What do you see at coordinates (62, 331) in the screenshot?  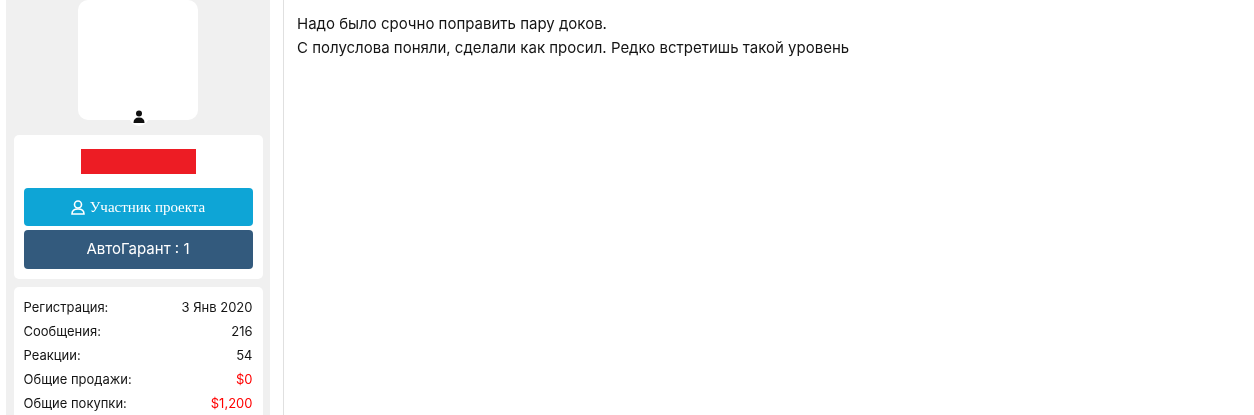 I see `stat-label: Сообщения:` at bounding box center [62, 331].